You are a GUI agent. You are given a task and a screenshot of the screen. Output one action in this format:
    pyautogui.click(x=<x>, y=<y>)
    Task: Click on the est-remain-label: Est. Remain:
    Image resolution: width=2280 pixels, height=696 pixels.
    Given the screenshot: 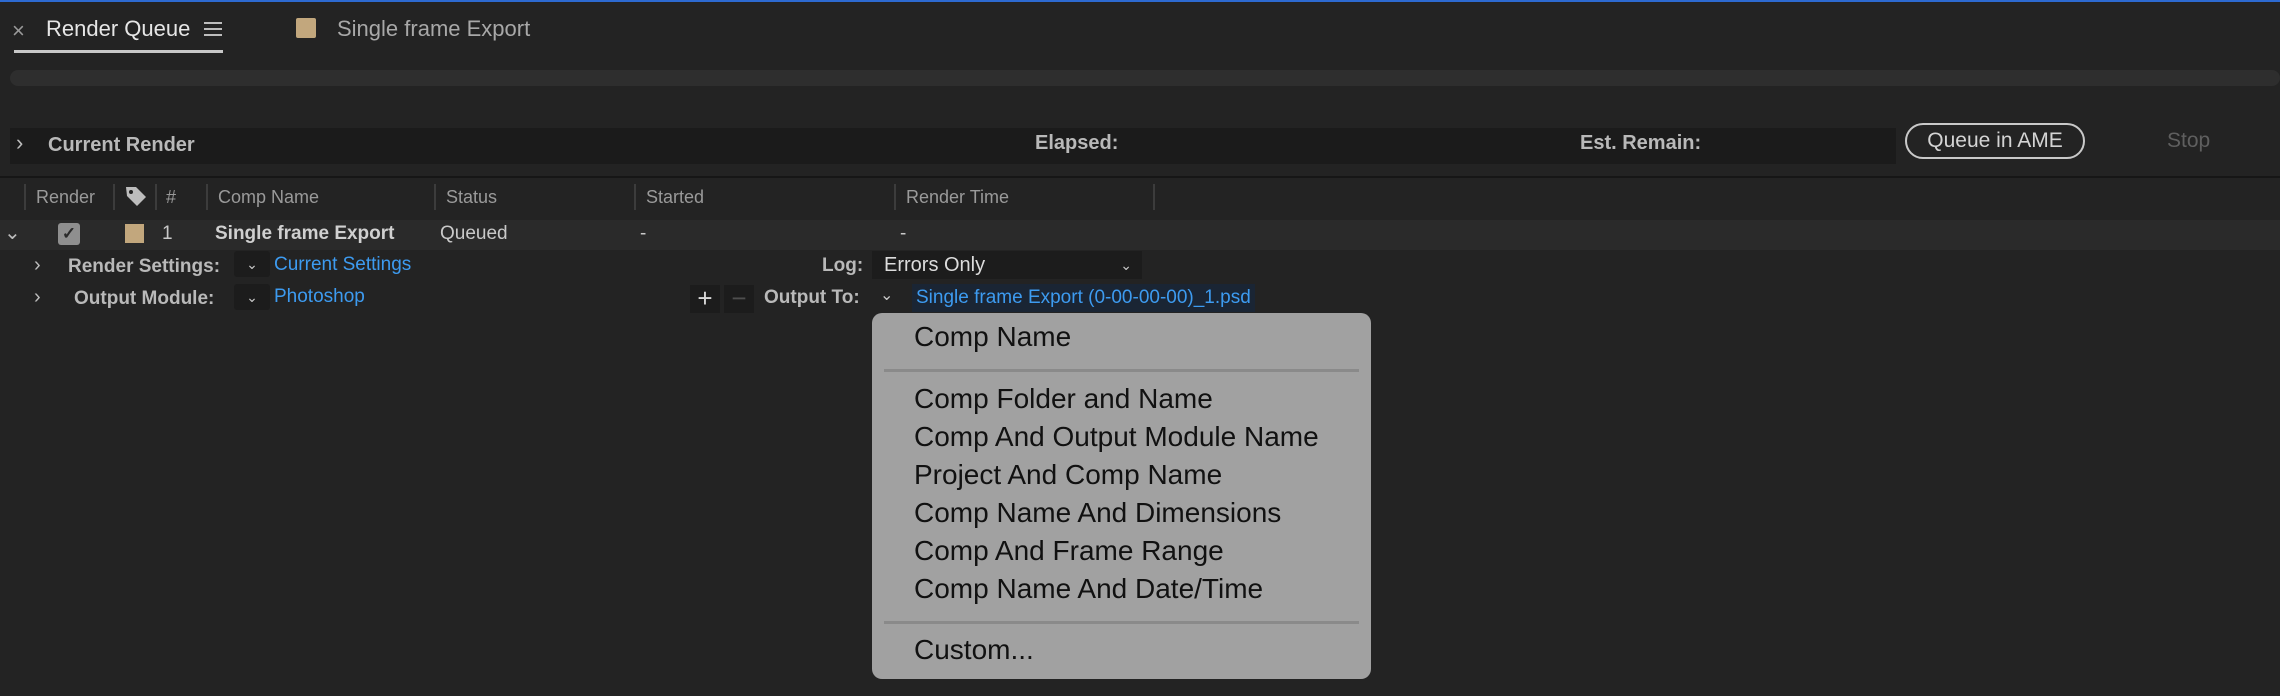 What is the action you would take?
    pyautogui.click(x=1641, y=143)
    